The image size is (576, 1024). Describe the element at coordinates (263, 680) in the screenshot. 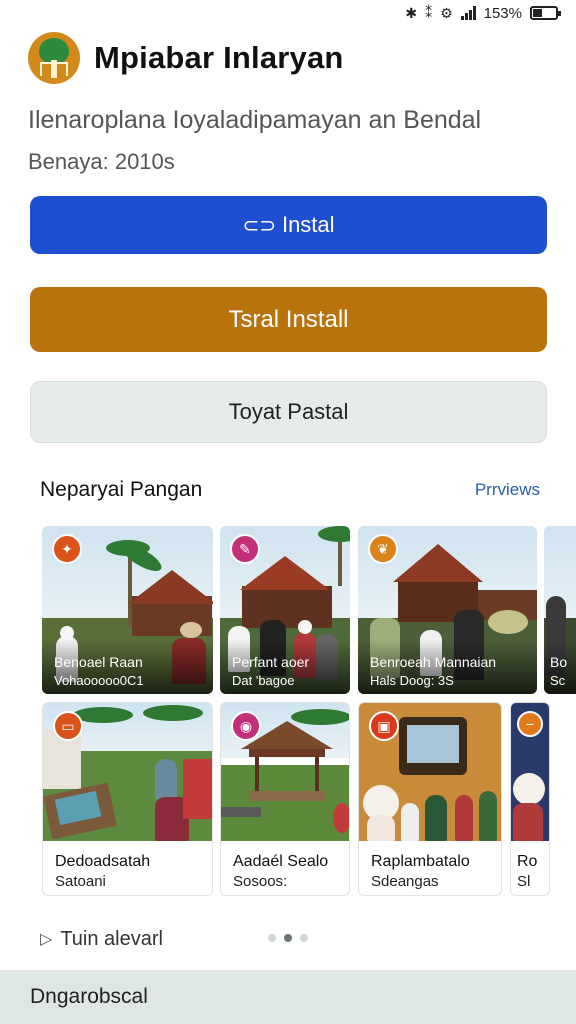

I see `card-subtitle: Dat 'bagoe` at that location.